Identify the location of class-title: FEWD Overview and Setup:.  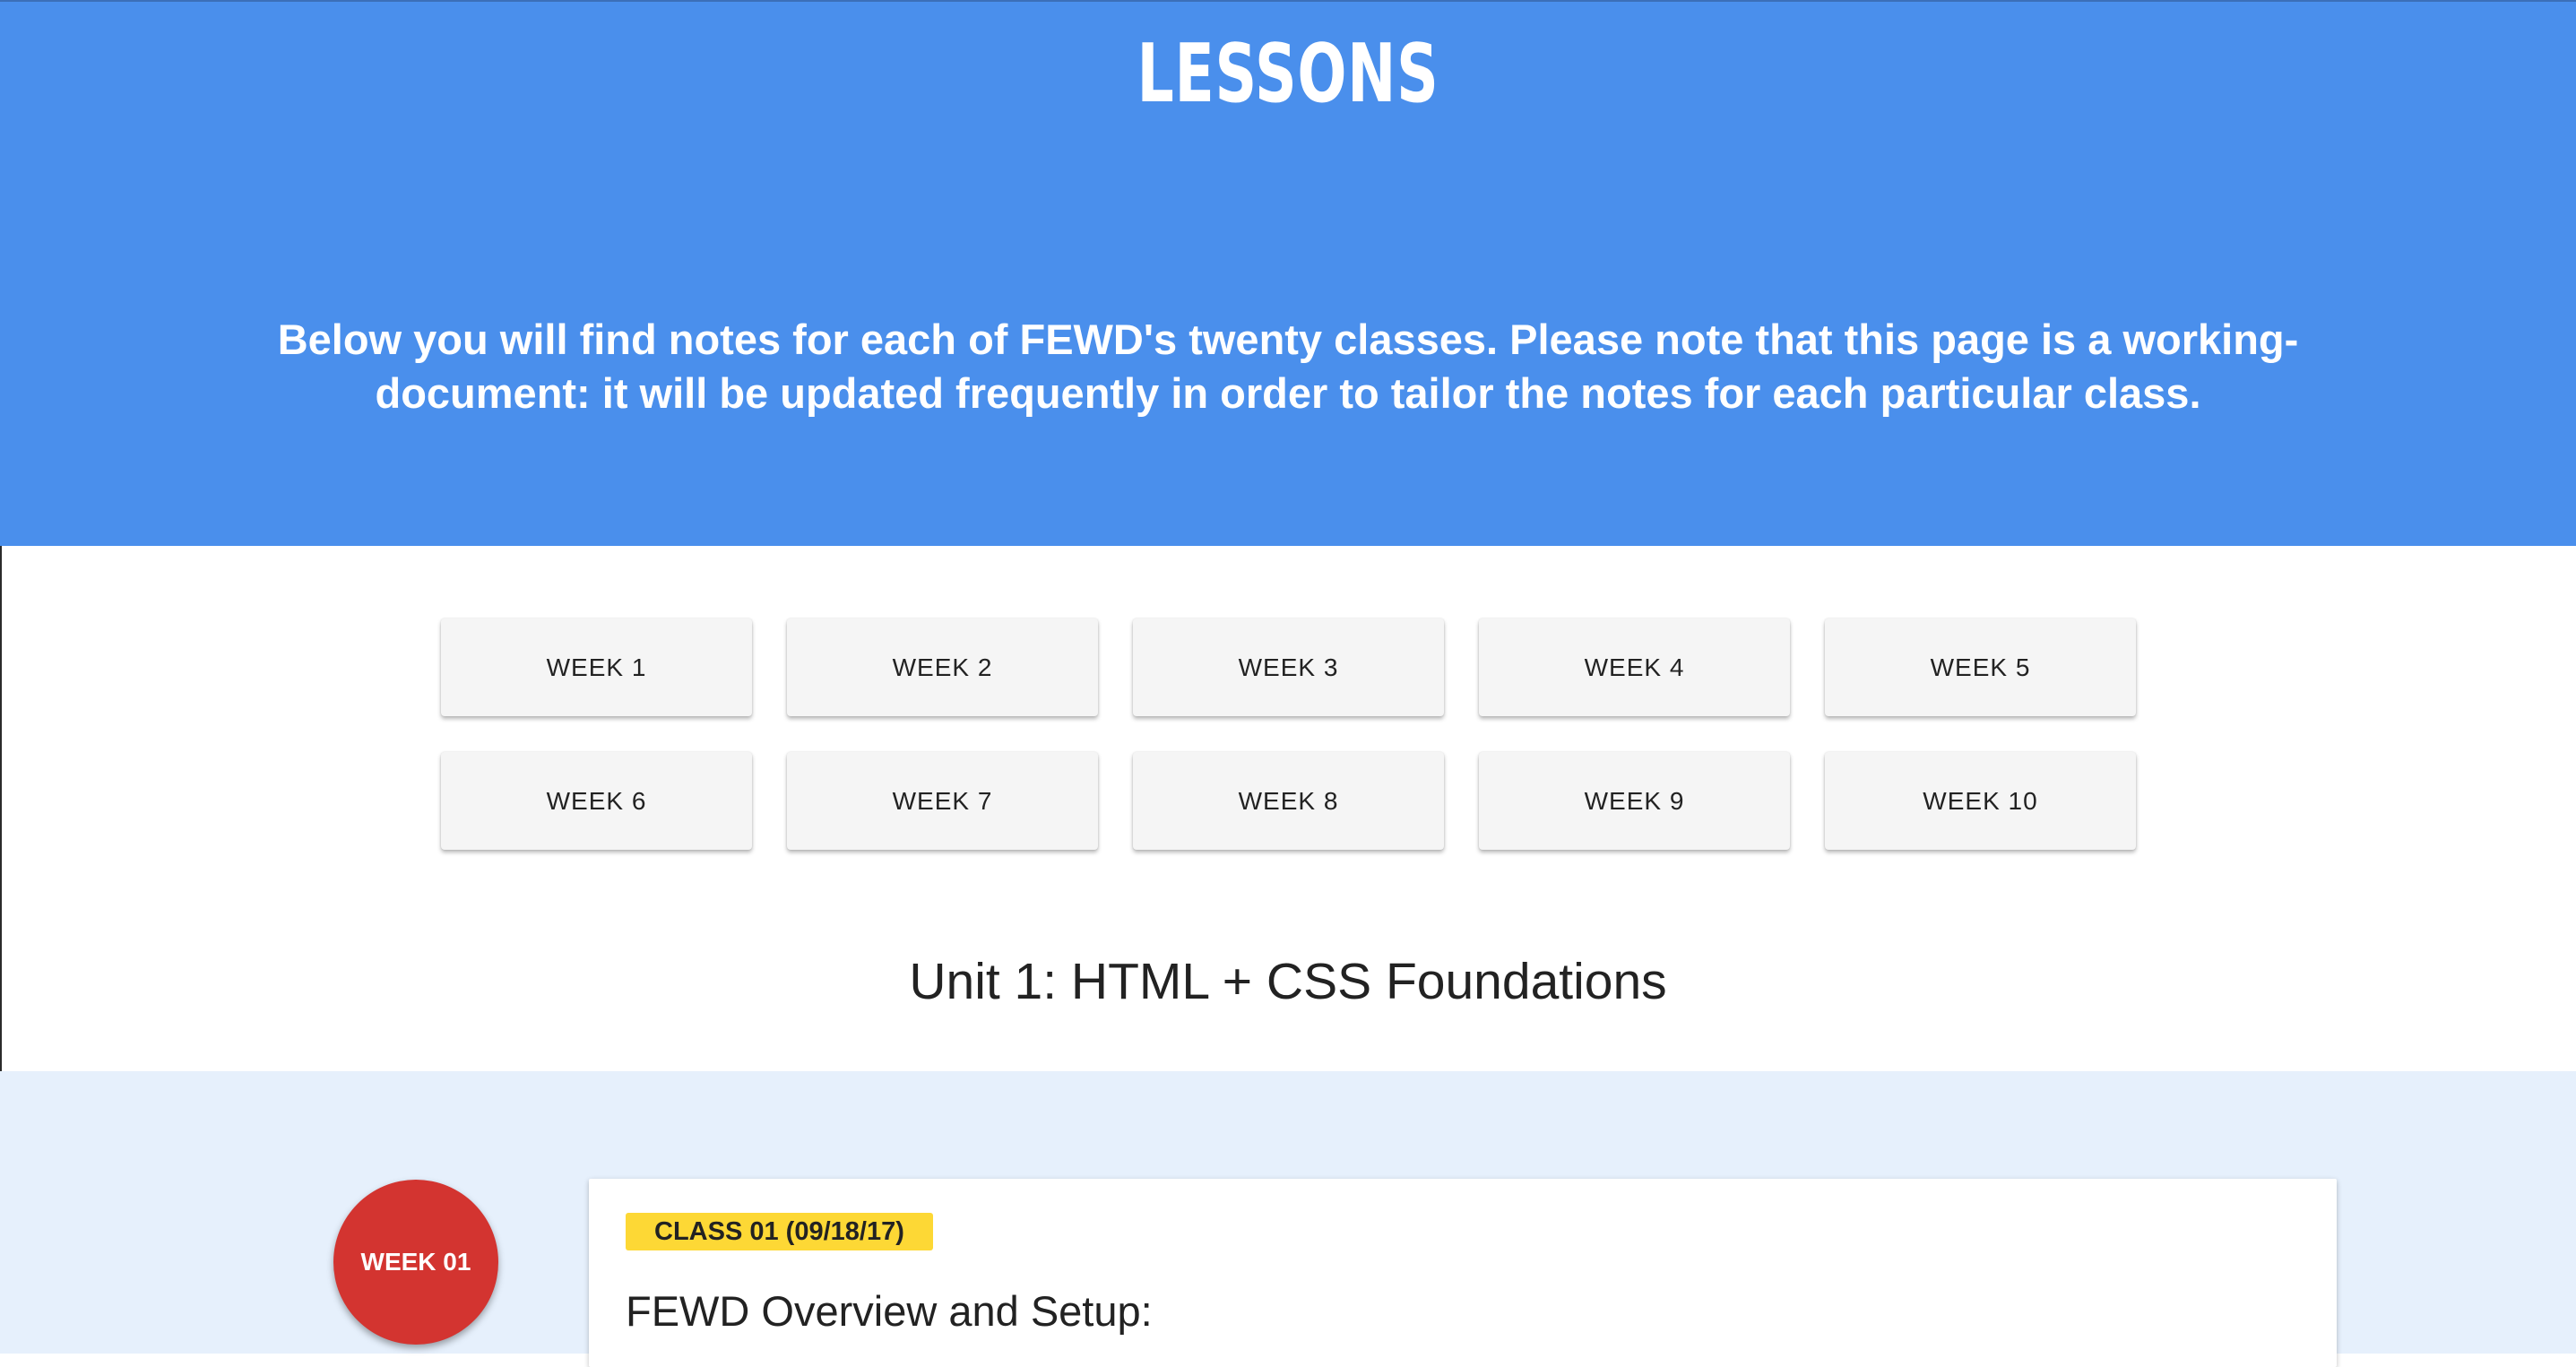
(889, 1311).